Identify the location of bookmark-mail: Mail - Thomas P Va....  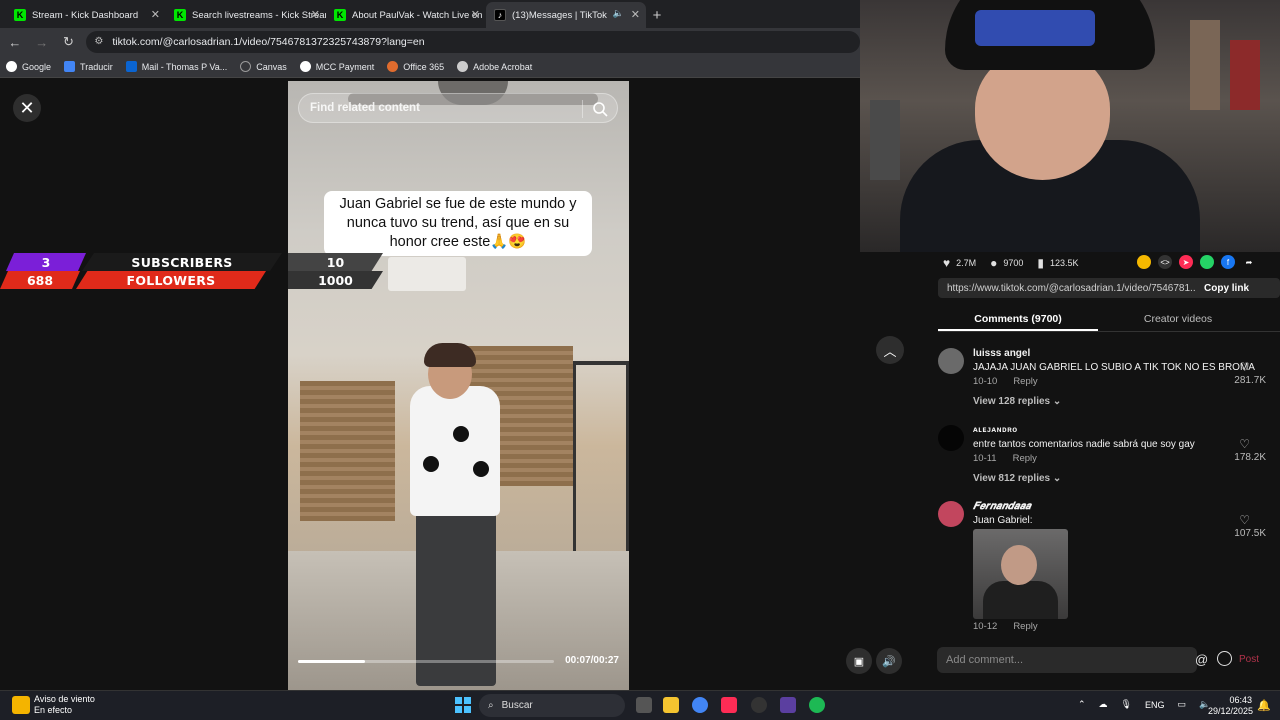
(176, 66).